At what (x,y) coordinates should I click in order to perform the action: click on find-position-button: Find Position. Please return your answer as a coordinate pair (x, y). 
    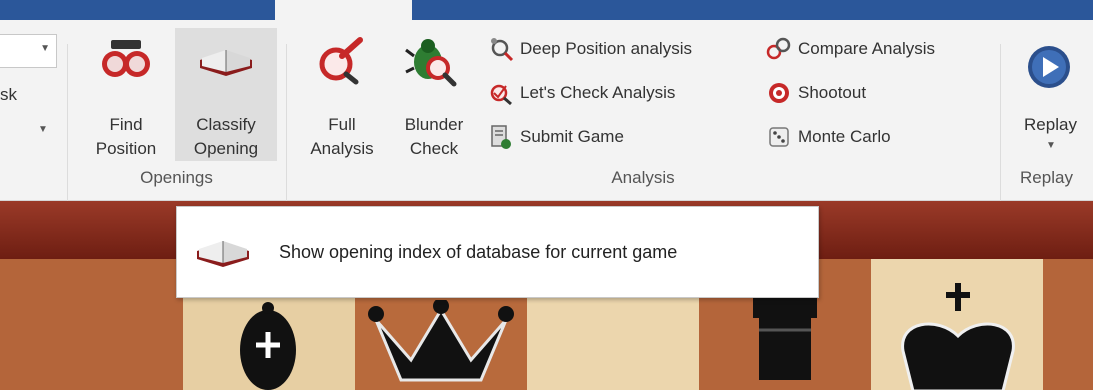
    Looking at the image, I should click on (126, 98).